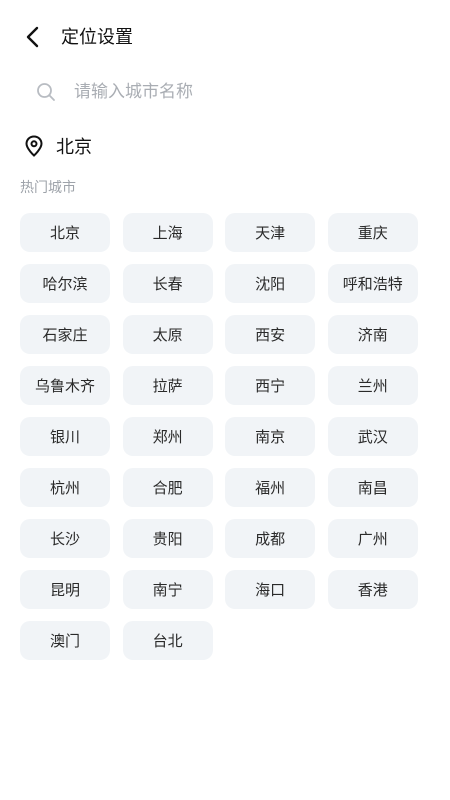 Image resolution: width=450 pixels, height=800 pixels. What do you see at coordinates (65, 232) in the screenshot?
I see `city-button: 北京` at bounding box center [65, 232].